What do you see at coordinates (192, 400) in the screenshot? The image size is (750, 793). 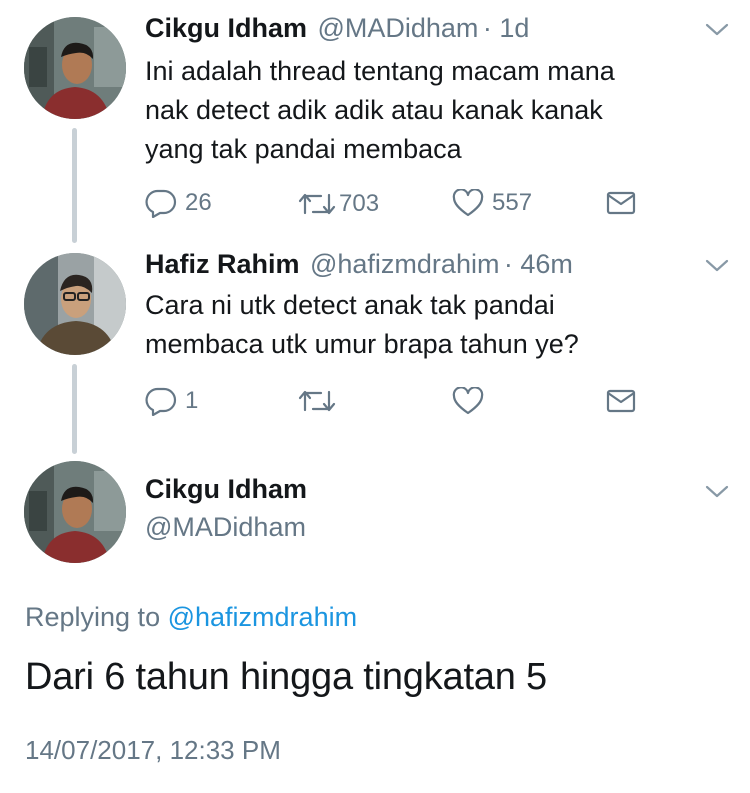 I see `reply-count: 1` at bounding box center [192, 400].